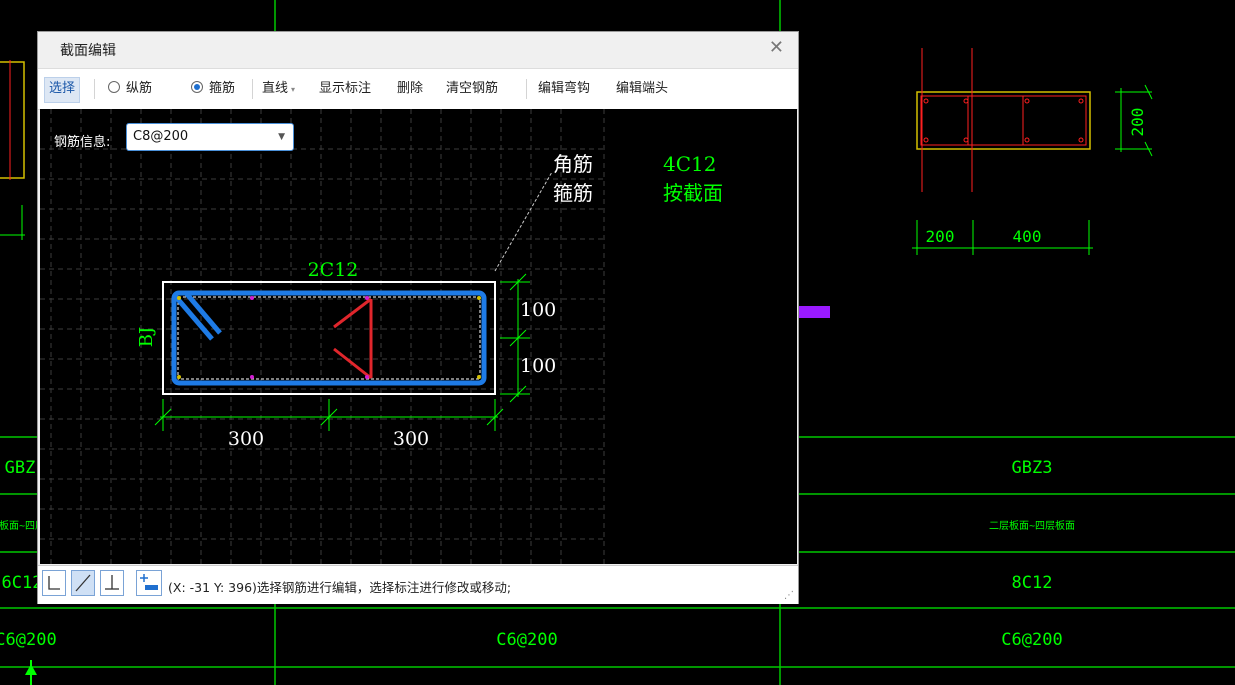  Describe the element at coordinates (472, 89) in the screenshot. I see `clear-rebar-button: 清空钢筋` at that location.